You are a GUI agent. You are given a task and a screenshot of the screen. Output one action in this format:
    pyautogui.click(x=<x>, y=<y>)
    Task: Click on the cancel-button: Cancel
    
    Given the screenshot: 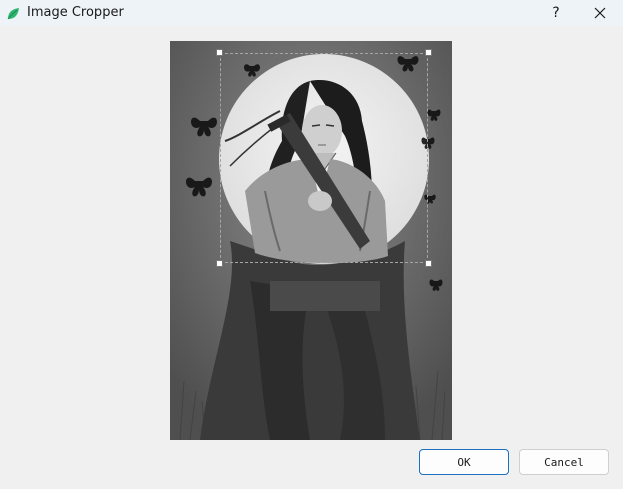 What is the action you would take?
    pyautogui.click(x=564, y=462)
    